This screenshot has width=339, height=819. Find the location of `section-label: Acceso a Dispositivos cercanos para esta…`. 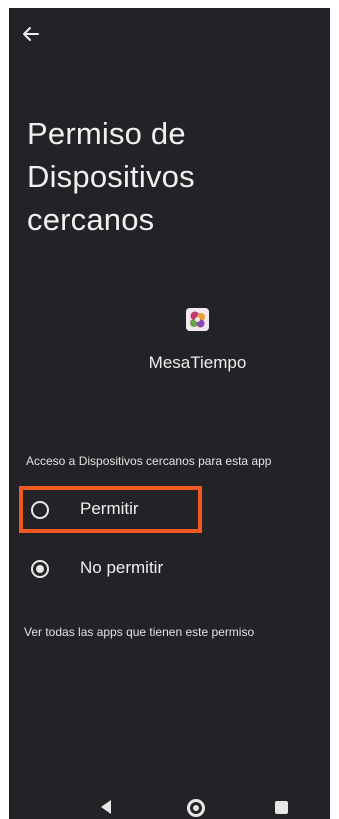

section-label: Acceso a Dispositivos cercanos para esta… is located at coordinates (149, 461).